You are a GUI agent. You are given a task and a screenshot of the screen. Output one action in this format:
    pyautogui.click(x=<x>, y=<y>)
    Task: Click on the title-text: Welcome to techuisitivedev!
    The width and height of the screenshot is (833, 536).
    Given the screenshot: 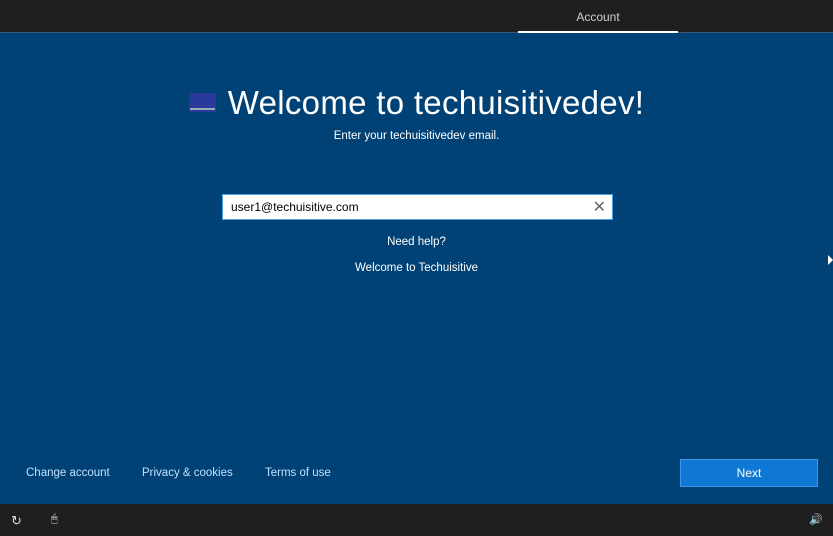 What is the action you would take?
    pyautogui.click(x=436, y=102)
    